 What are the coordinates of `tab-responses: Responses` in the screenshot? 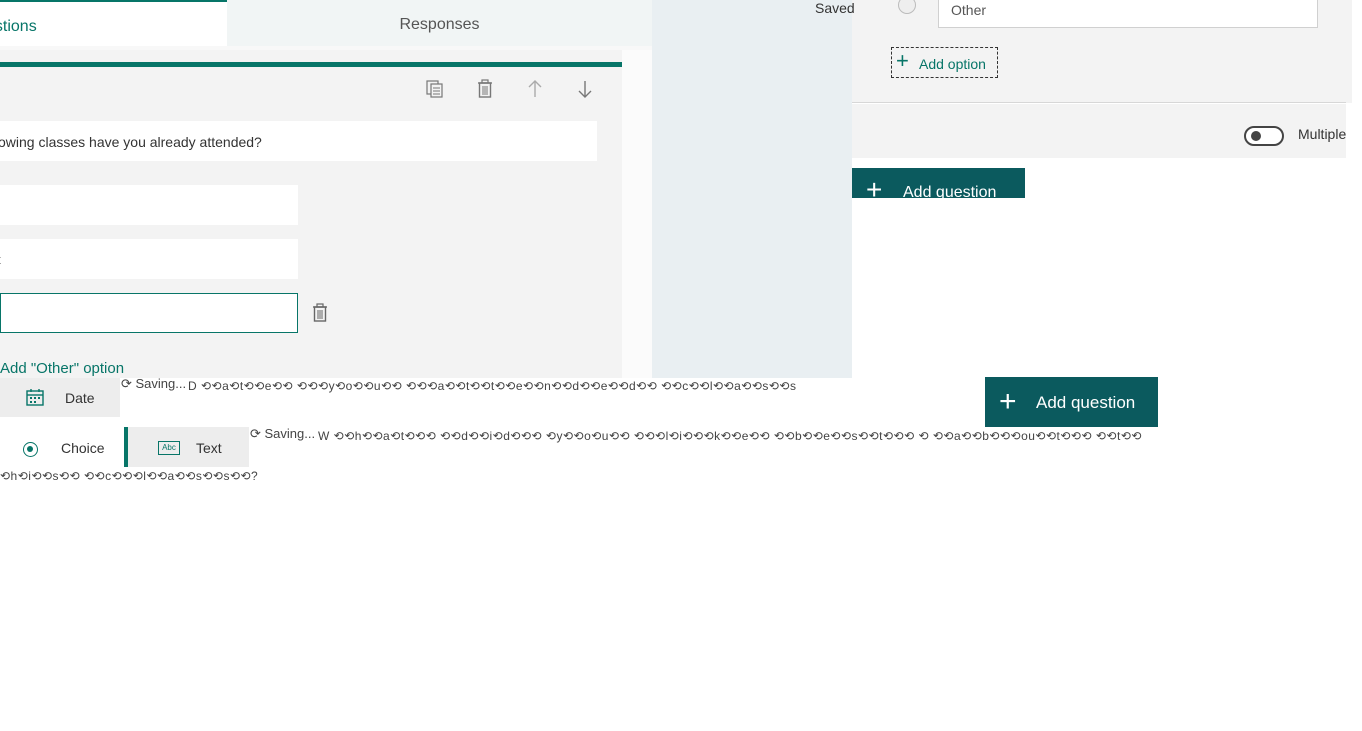 It's located at (439, 23).